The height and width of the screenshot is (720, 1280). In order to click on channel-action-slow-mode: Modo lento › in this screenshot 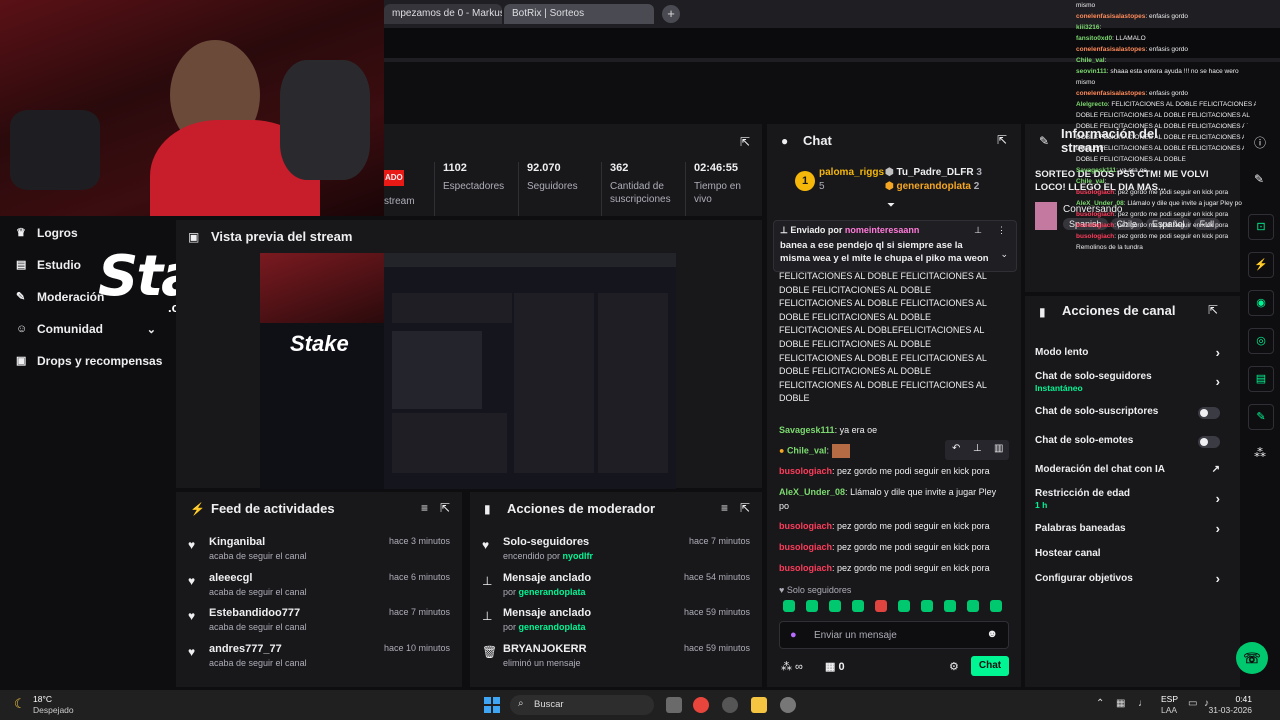, I will do `click(1127, 352)`.